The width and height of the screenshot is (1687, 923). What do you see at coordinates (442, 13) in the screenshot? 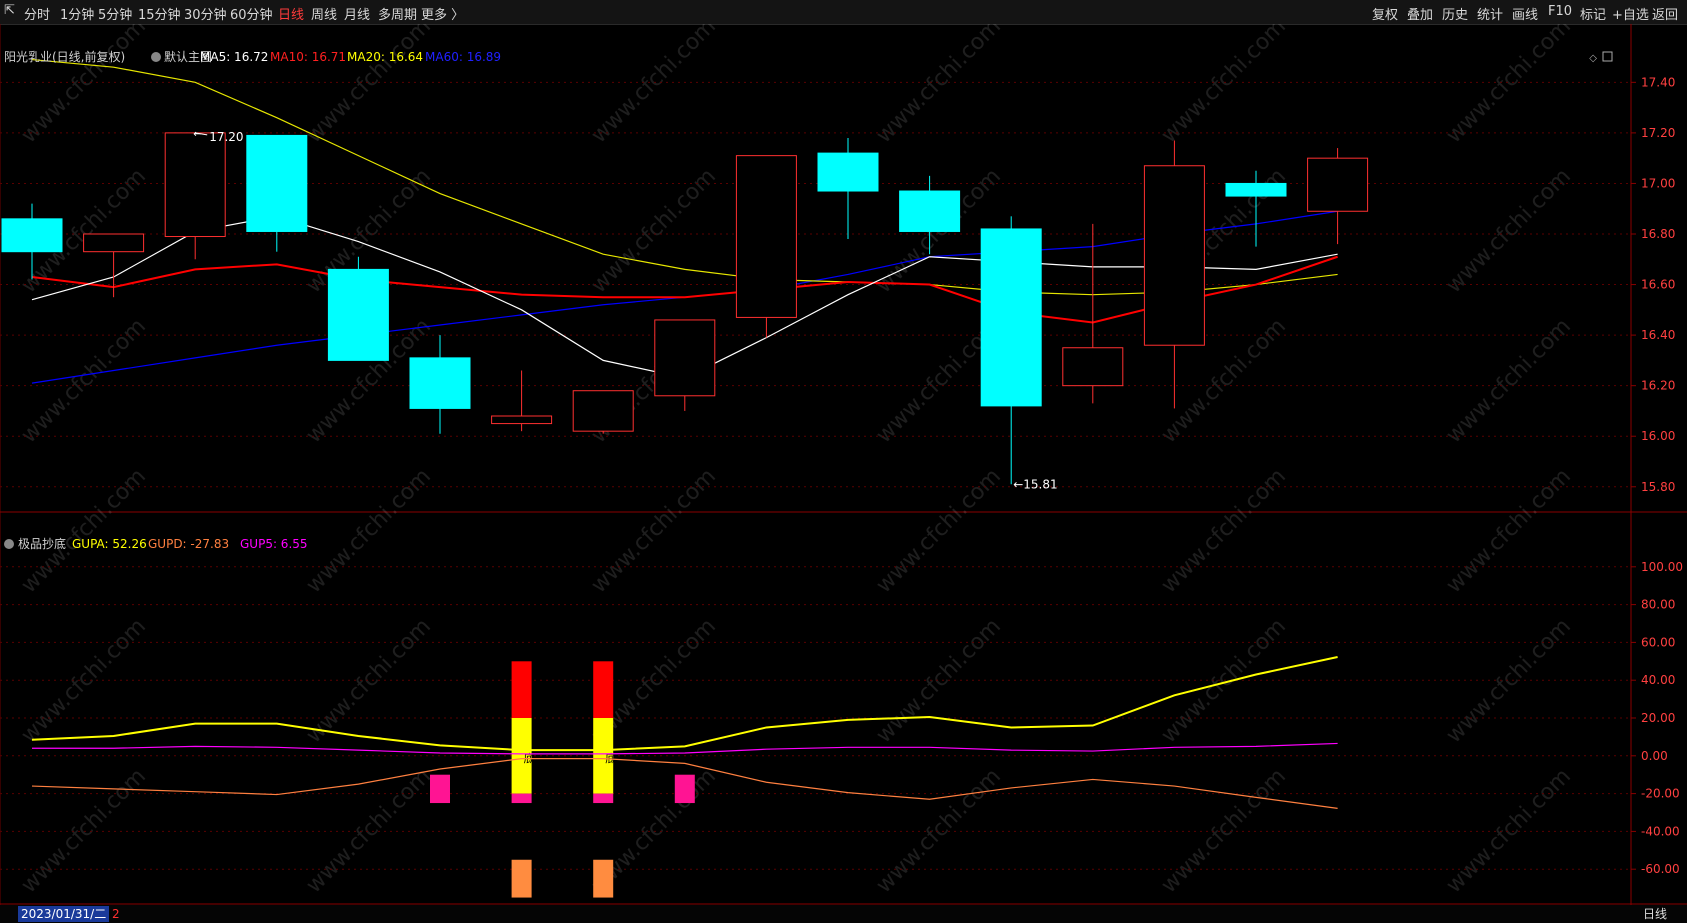
I see `tab-period-10: 更多 〉` at bounding box center [442, 13].